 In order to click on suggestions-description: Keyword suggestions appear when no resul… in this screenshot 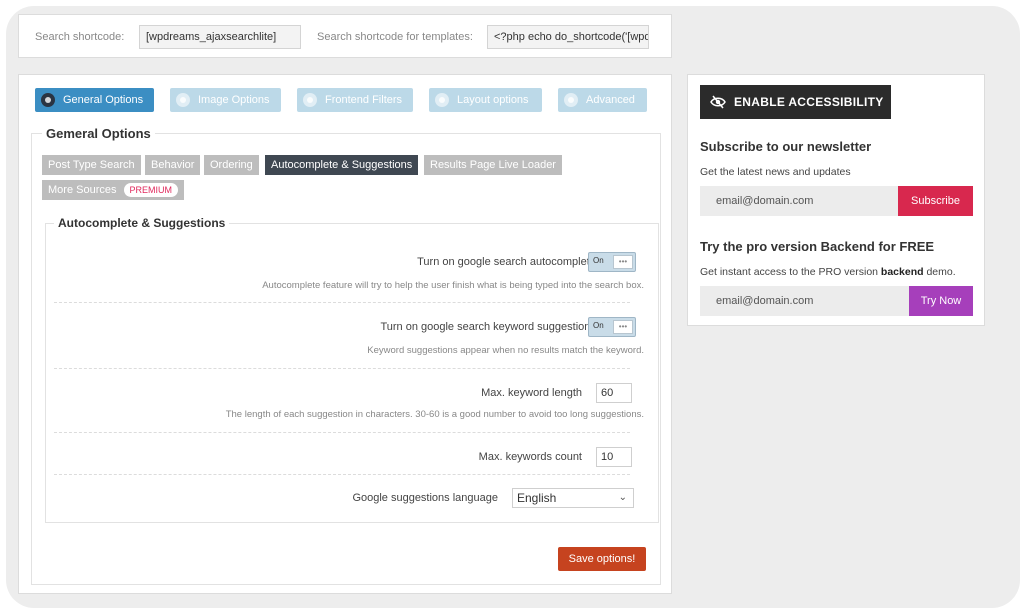, I will do `click(505, 350)`.